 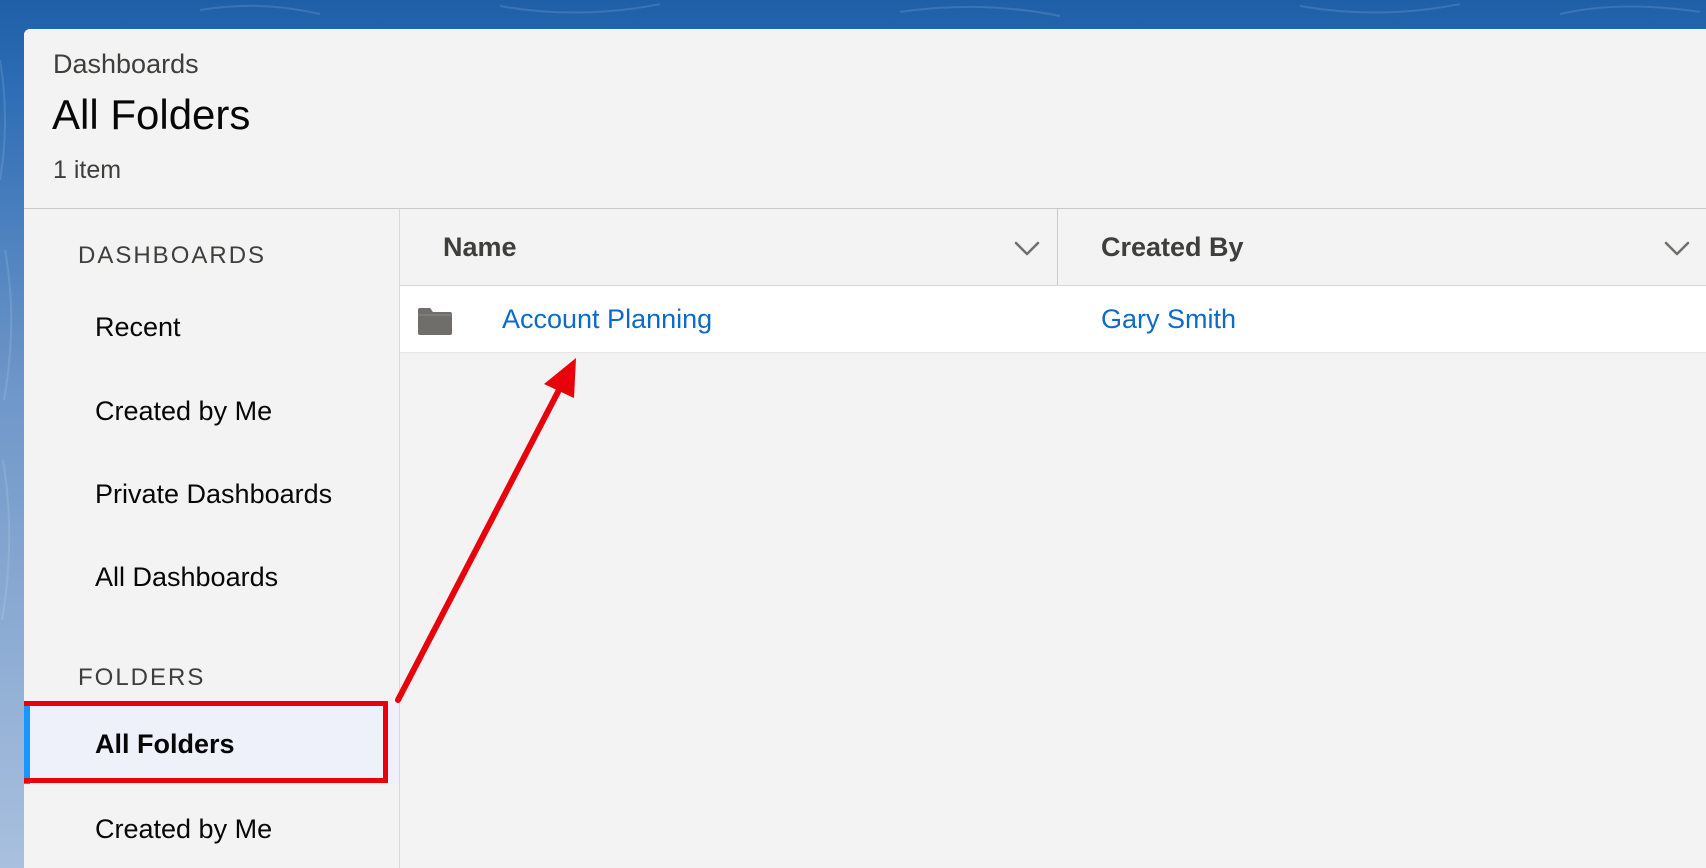 I want to click on column-header-created-by: Created By, so click(x=1172, y=247).